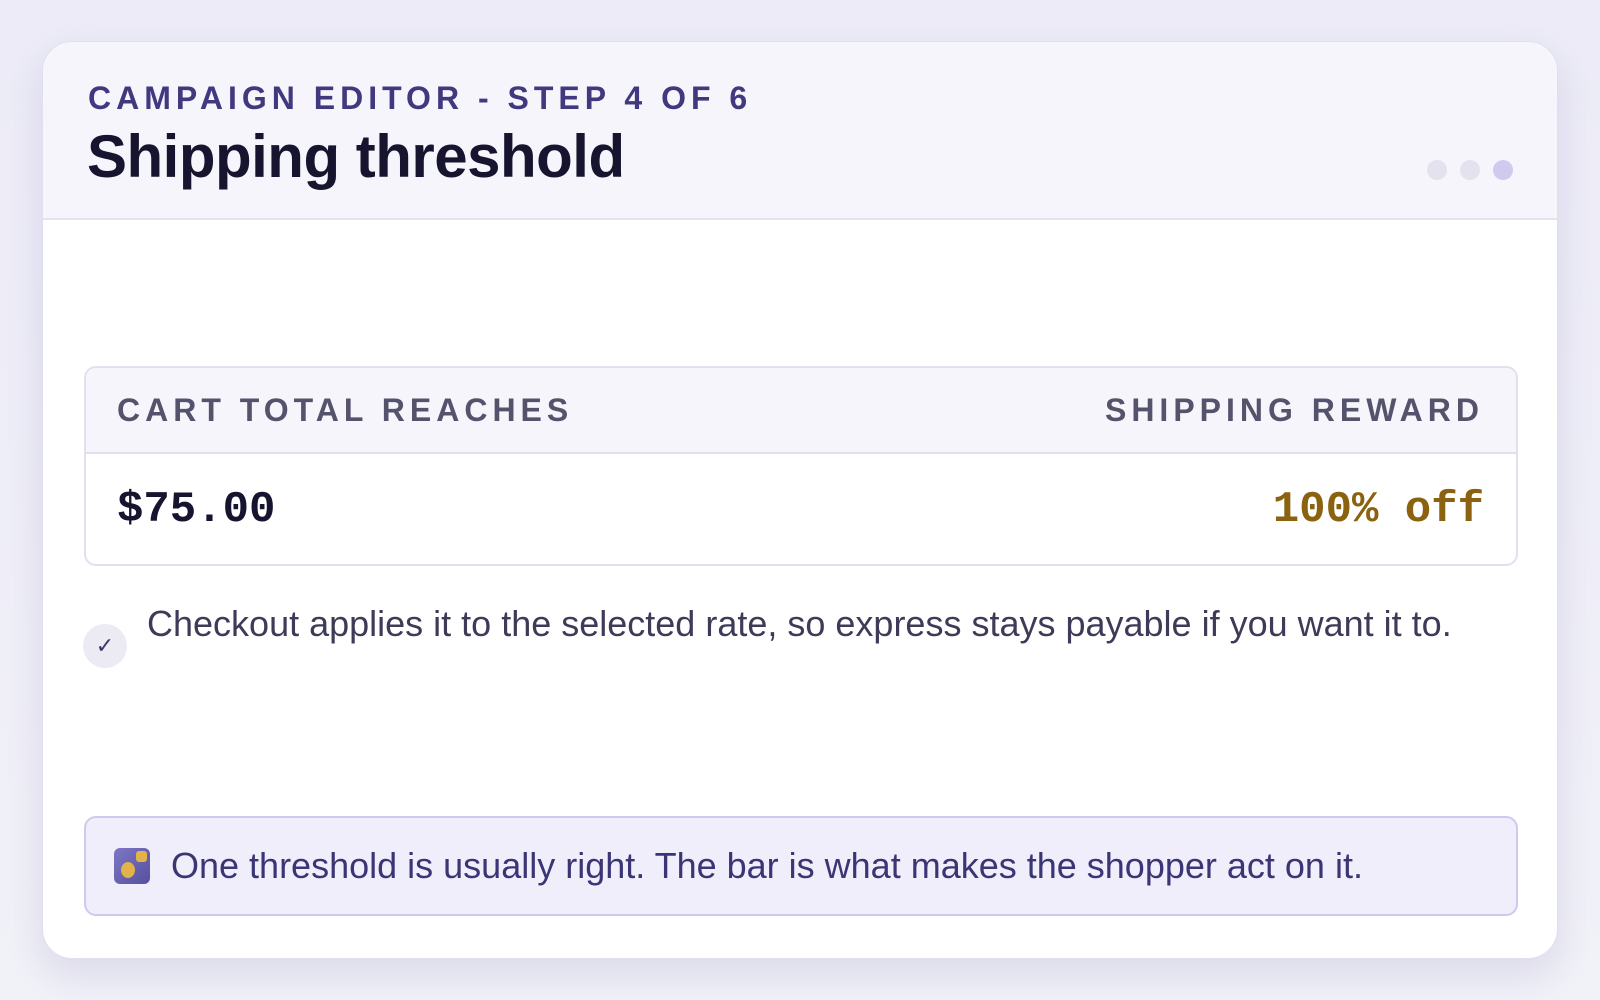 This screenshot has height=1000, width=1600. Describe the element at coordinates (345, 409) in the screenshot. I see `cart-total-column-header: CART TOTAL REACHES` at that location.